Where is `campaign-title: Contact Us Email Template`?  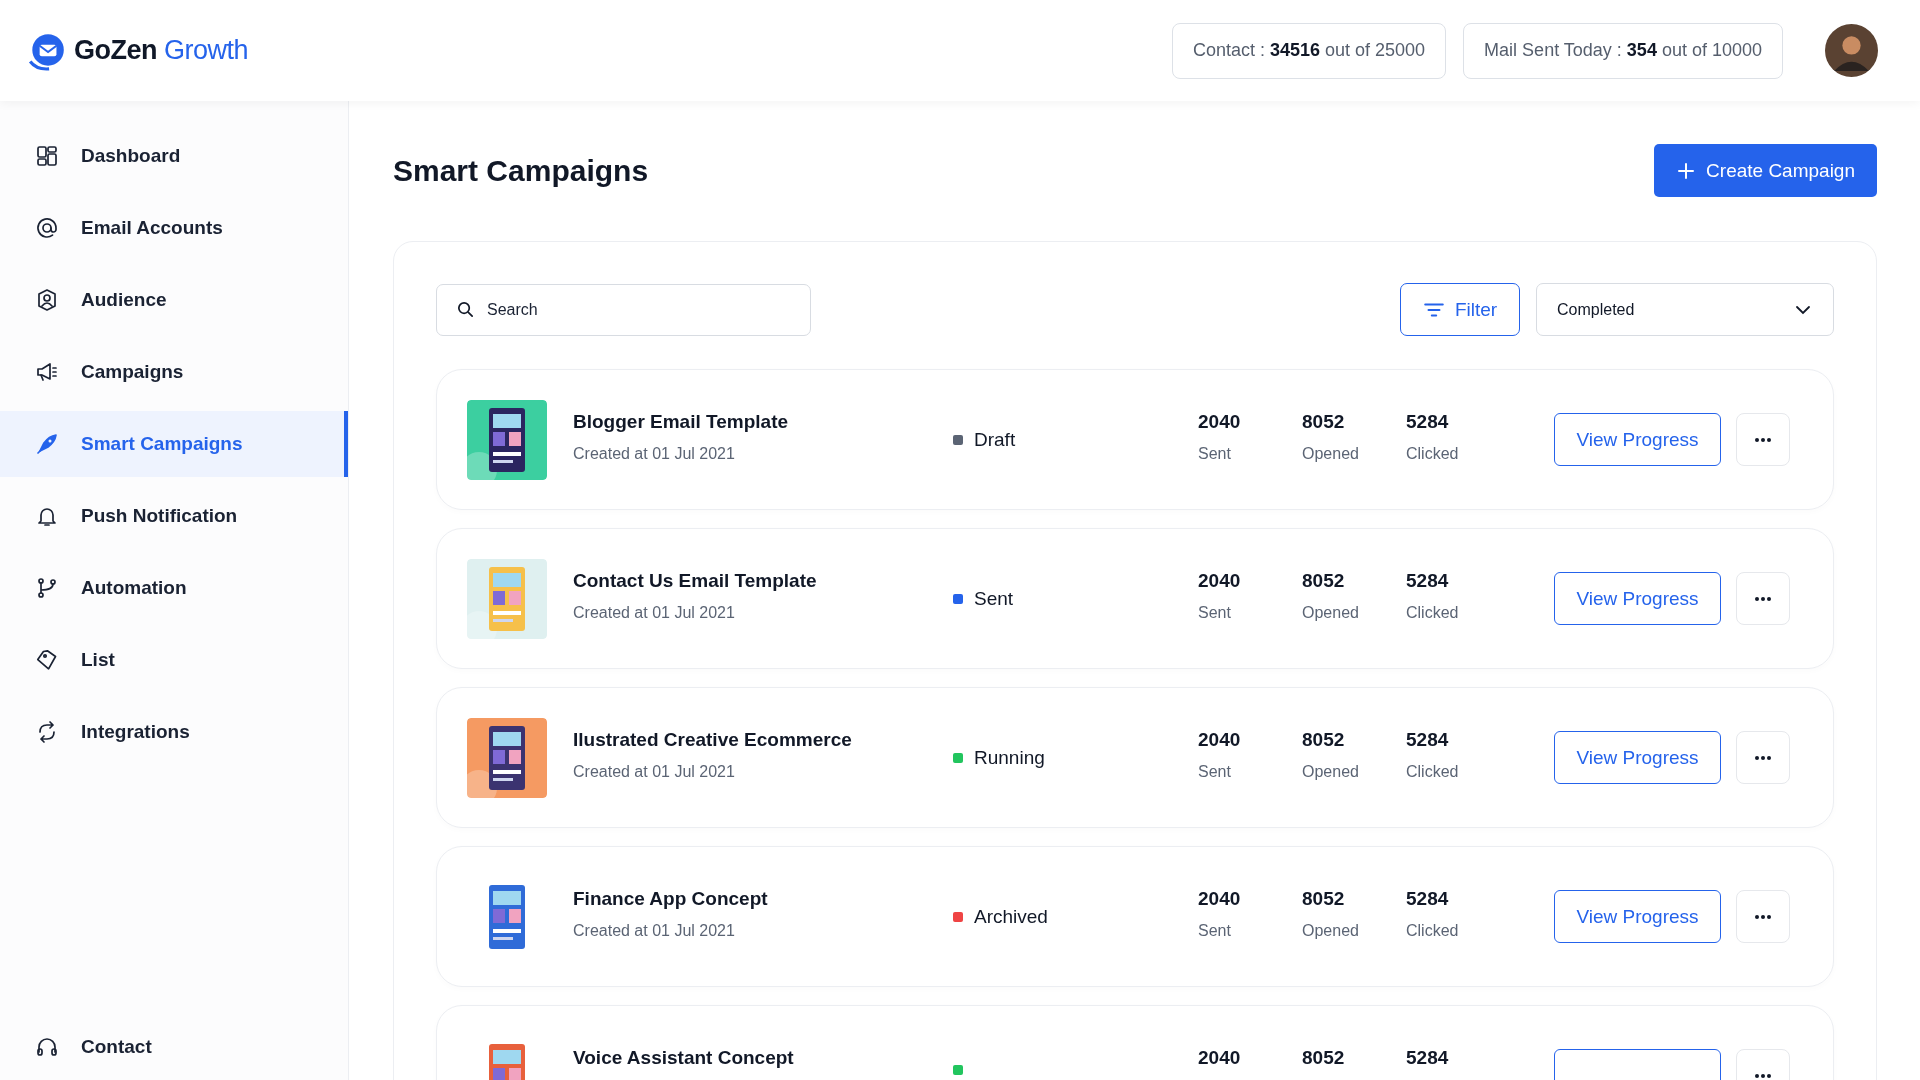 campaign-title: Contact Us Email Template is located at coordinates (695, 581).